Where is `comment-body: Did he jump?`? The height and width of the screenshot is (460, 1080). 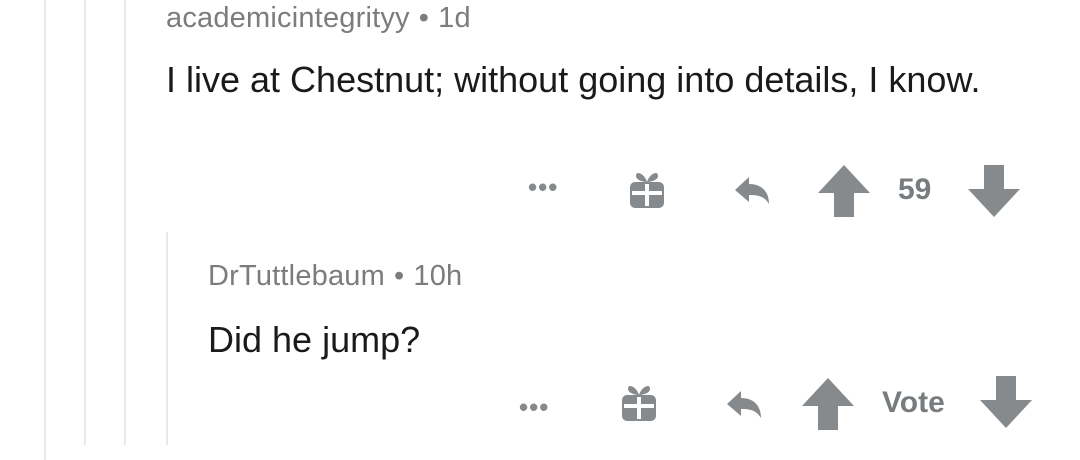 comment-body: Did he jump? is located at coordinates (314, 339).